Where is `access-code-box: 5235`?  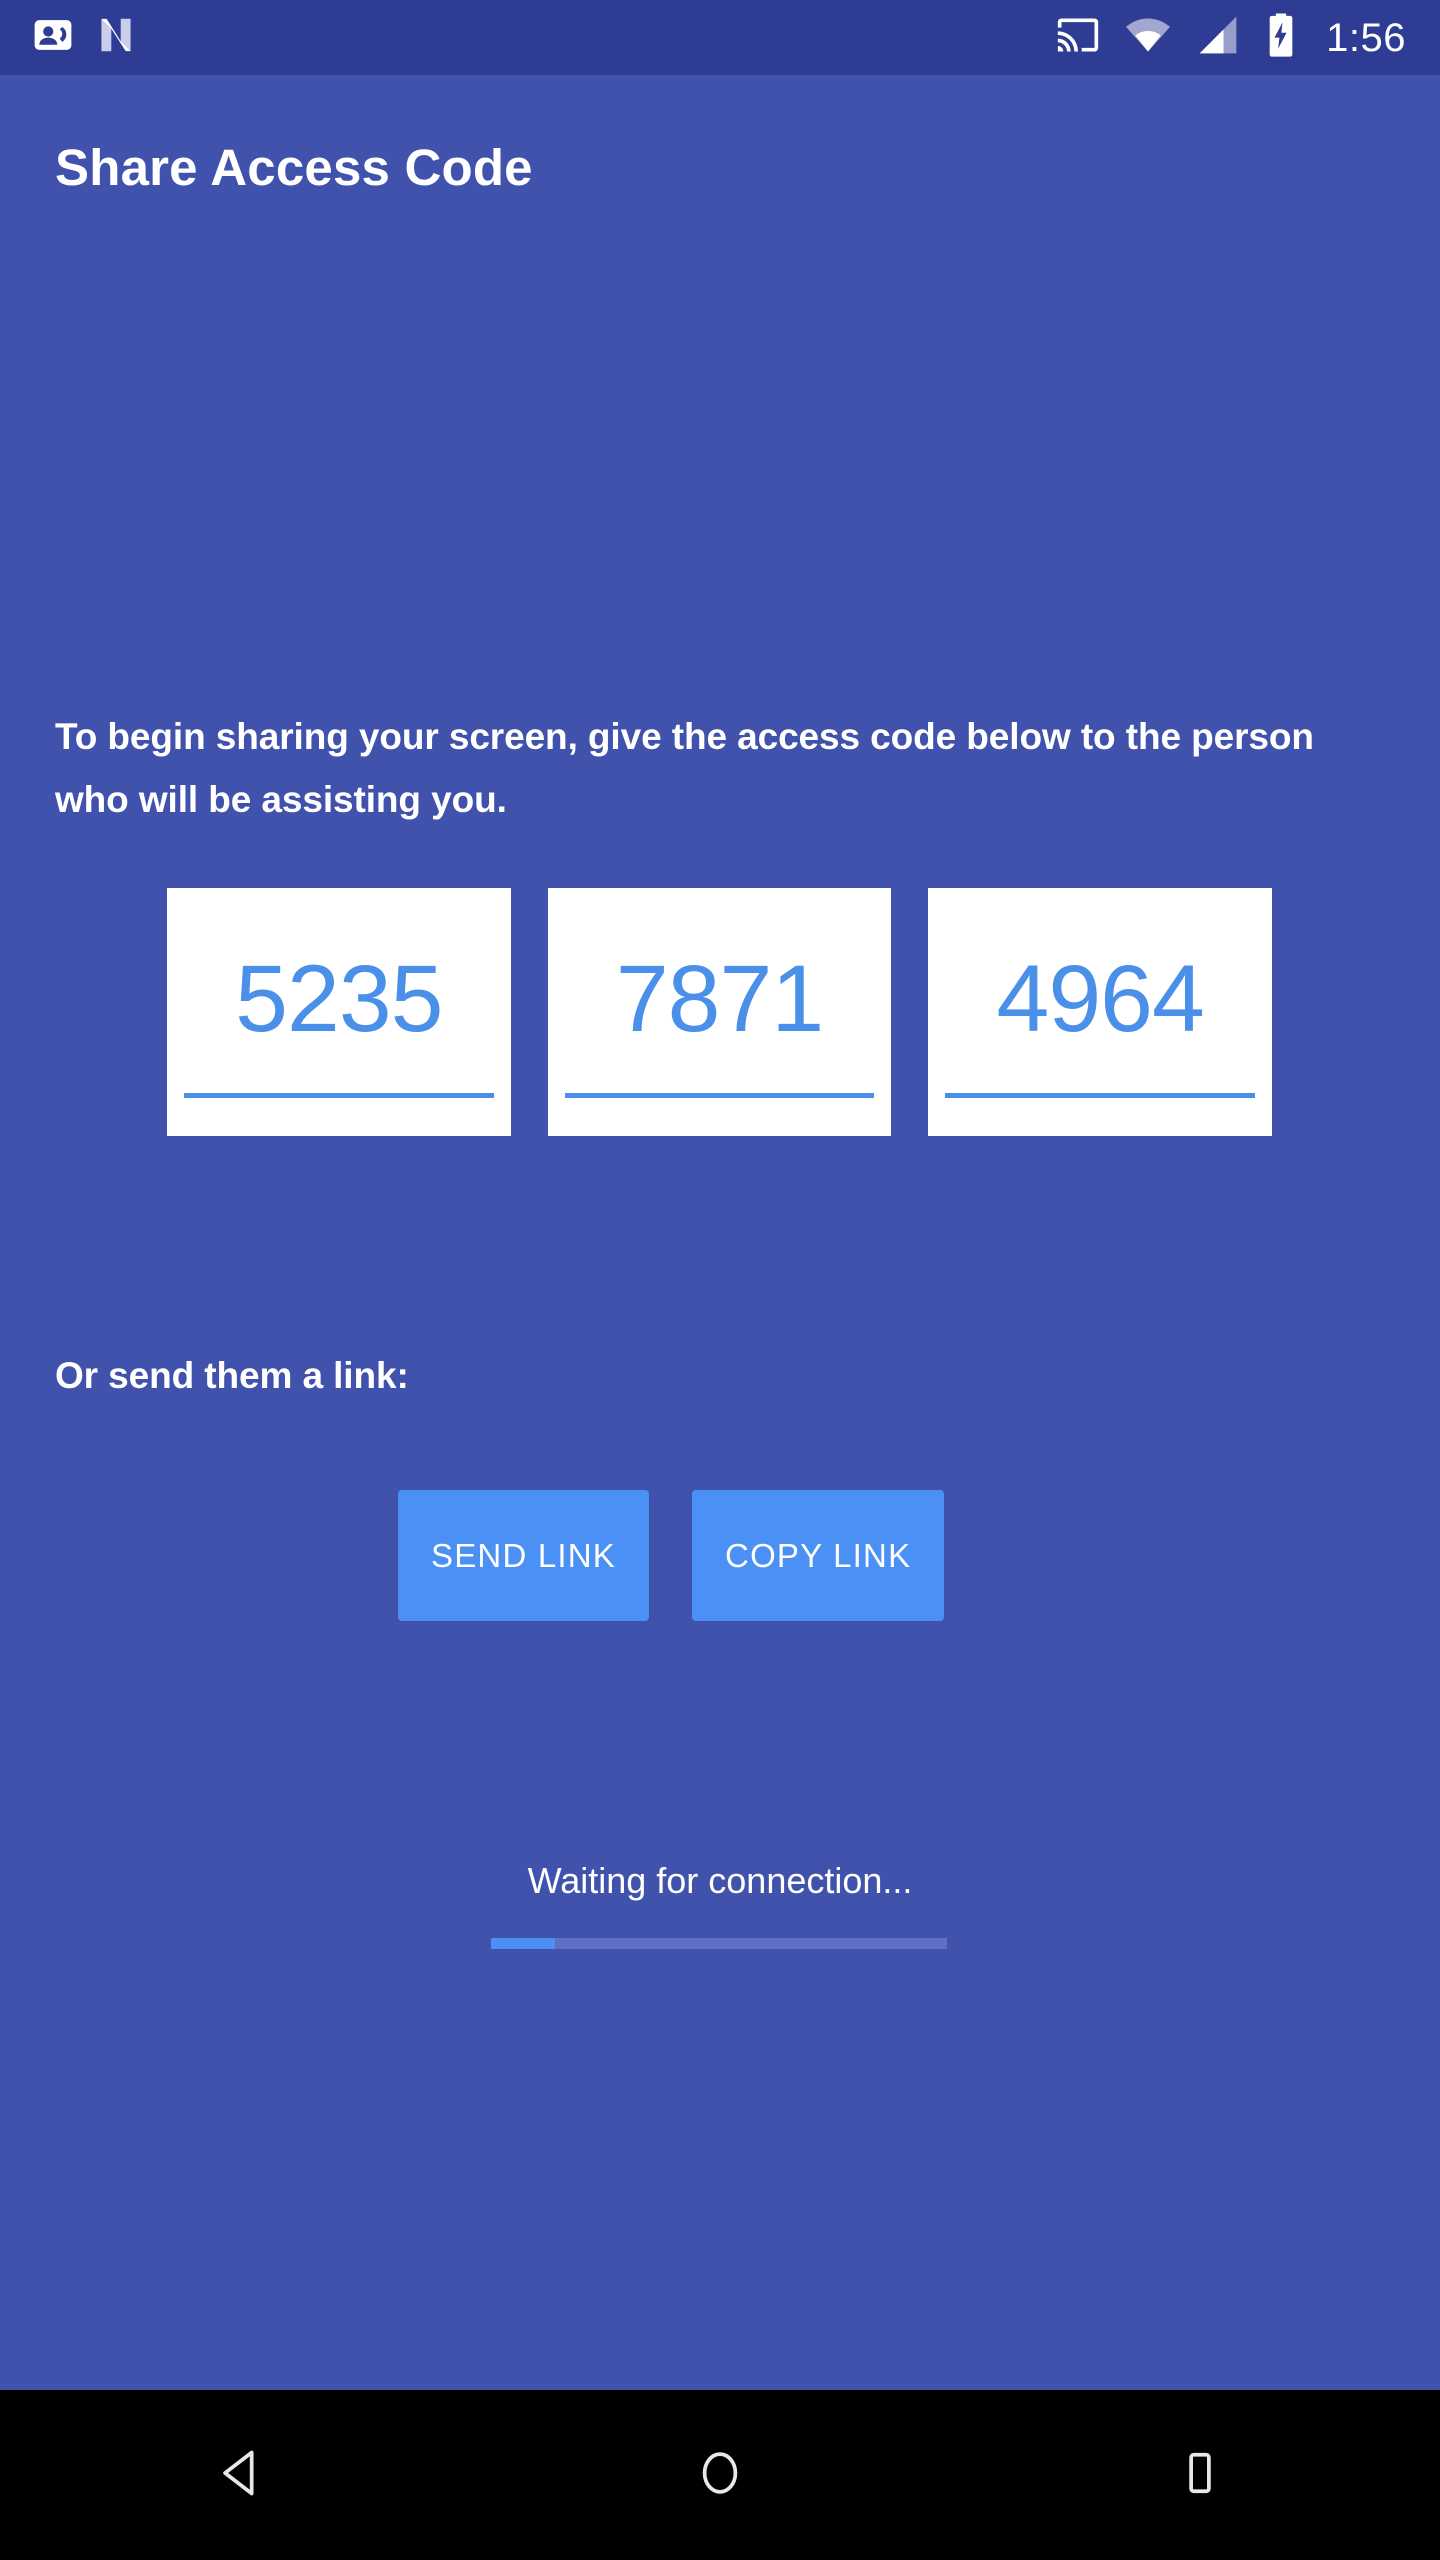 access-code-box: 5235 is located at coordinates (339, 1012).